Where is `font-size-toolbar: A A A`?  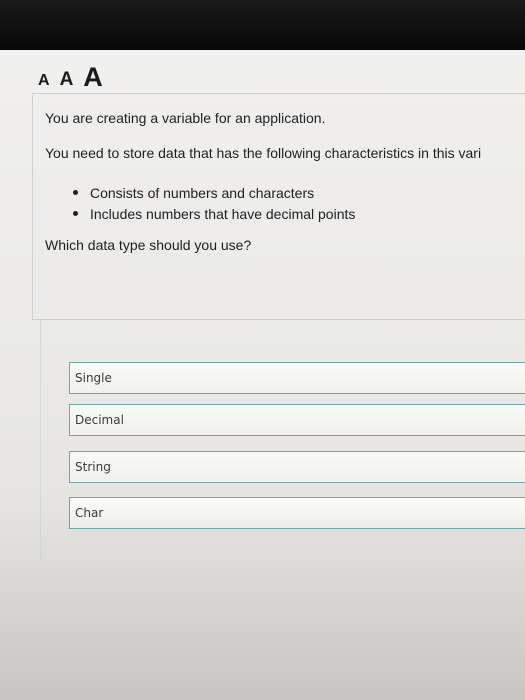
font-size-toolbar: A A A is located at coordinates (278, 76).